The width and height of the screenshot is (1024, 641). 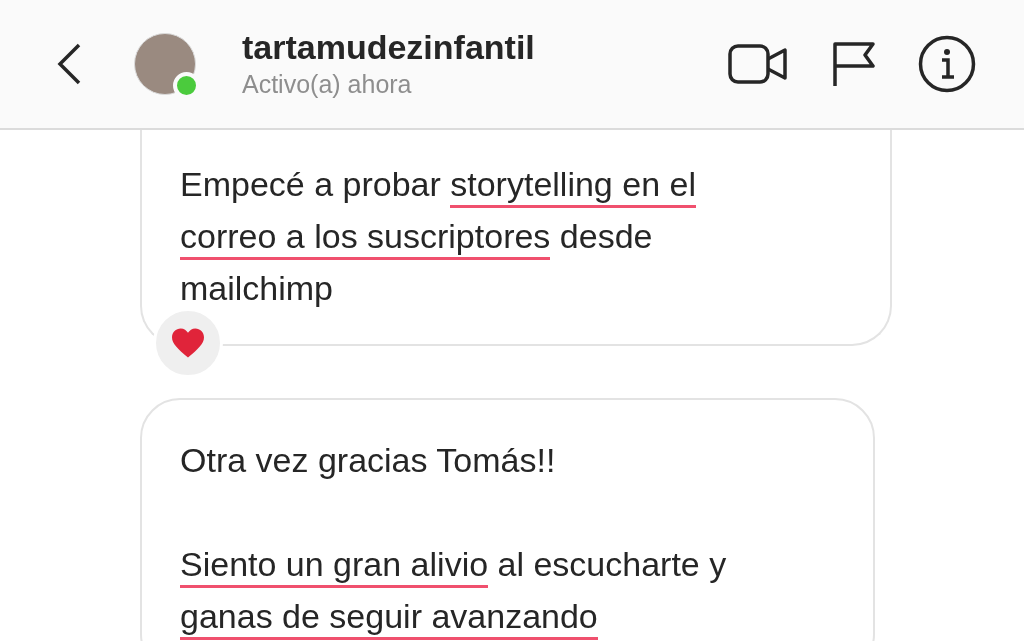 I want to click on back-chevron-icon, so click(x=69, y=64).